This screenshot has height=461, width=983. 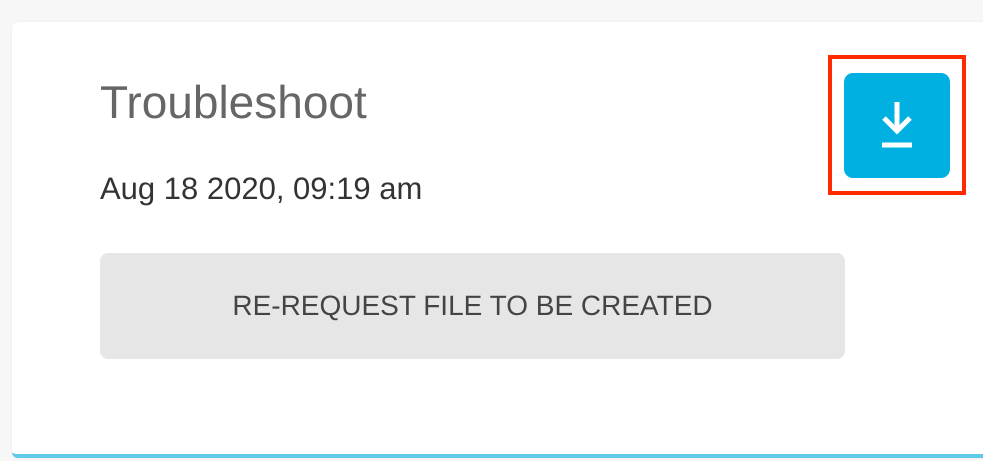 What do you see at coordinates (234, 102) in the screenshot?
I see `card-title: Troubleshoot` at bounding box center [234, 102].